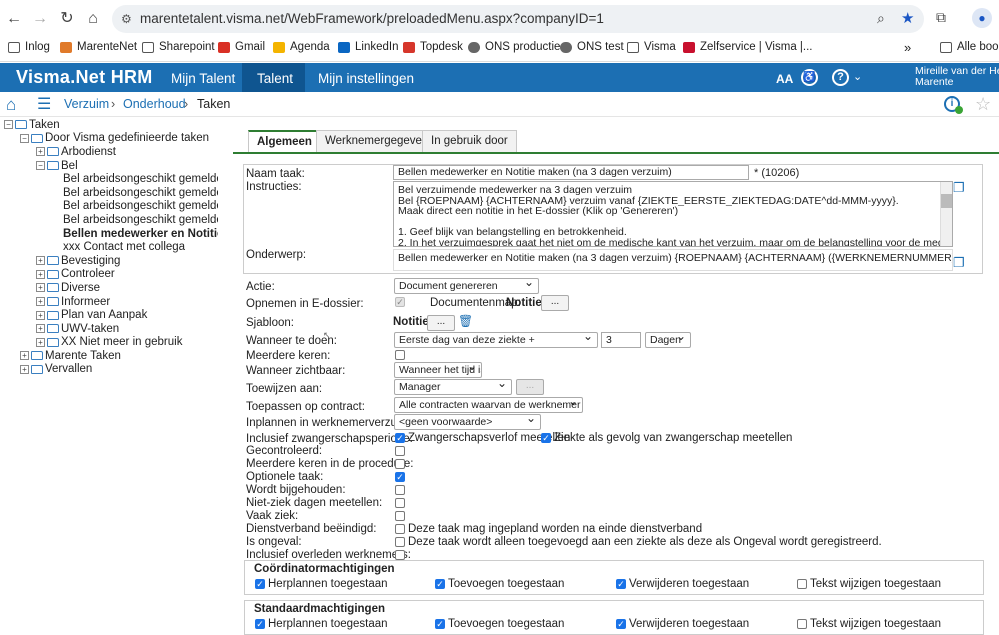  What do you see at coordinates (400, 542) in the screenshot?
I see `ongeval-checkbox` at bounding box center [400, 542].